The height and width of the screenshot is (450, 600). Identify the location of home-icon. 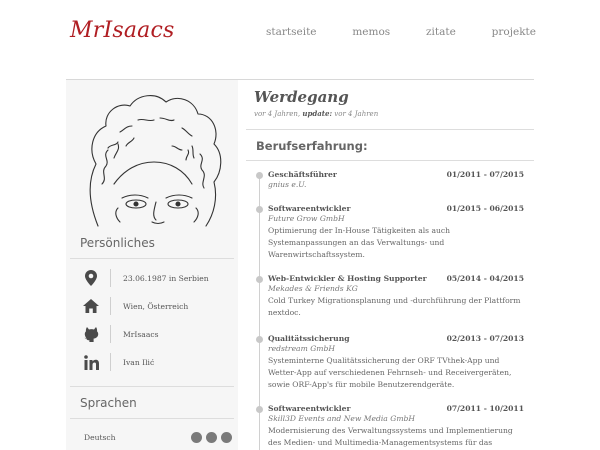
(91, 306).